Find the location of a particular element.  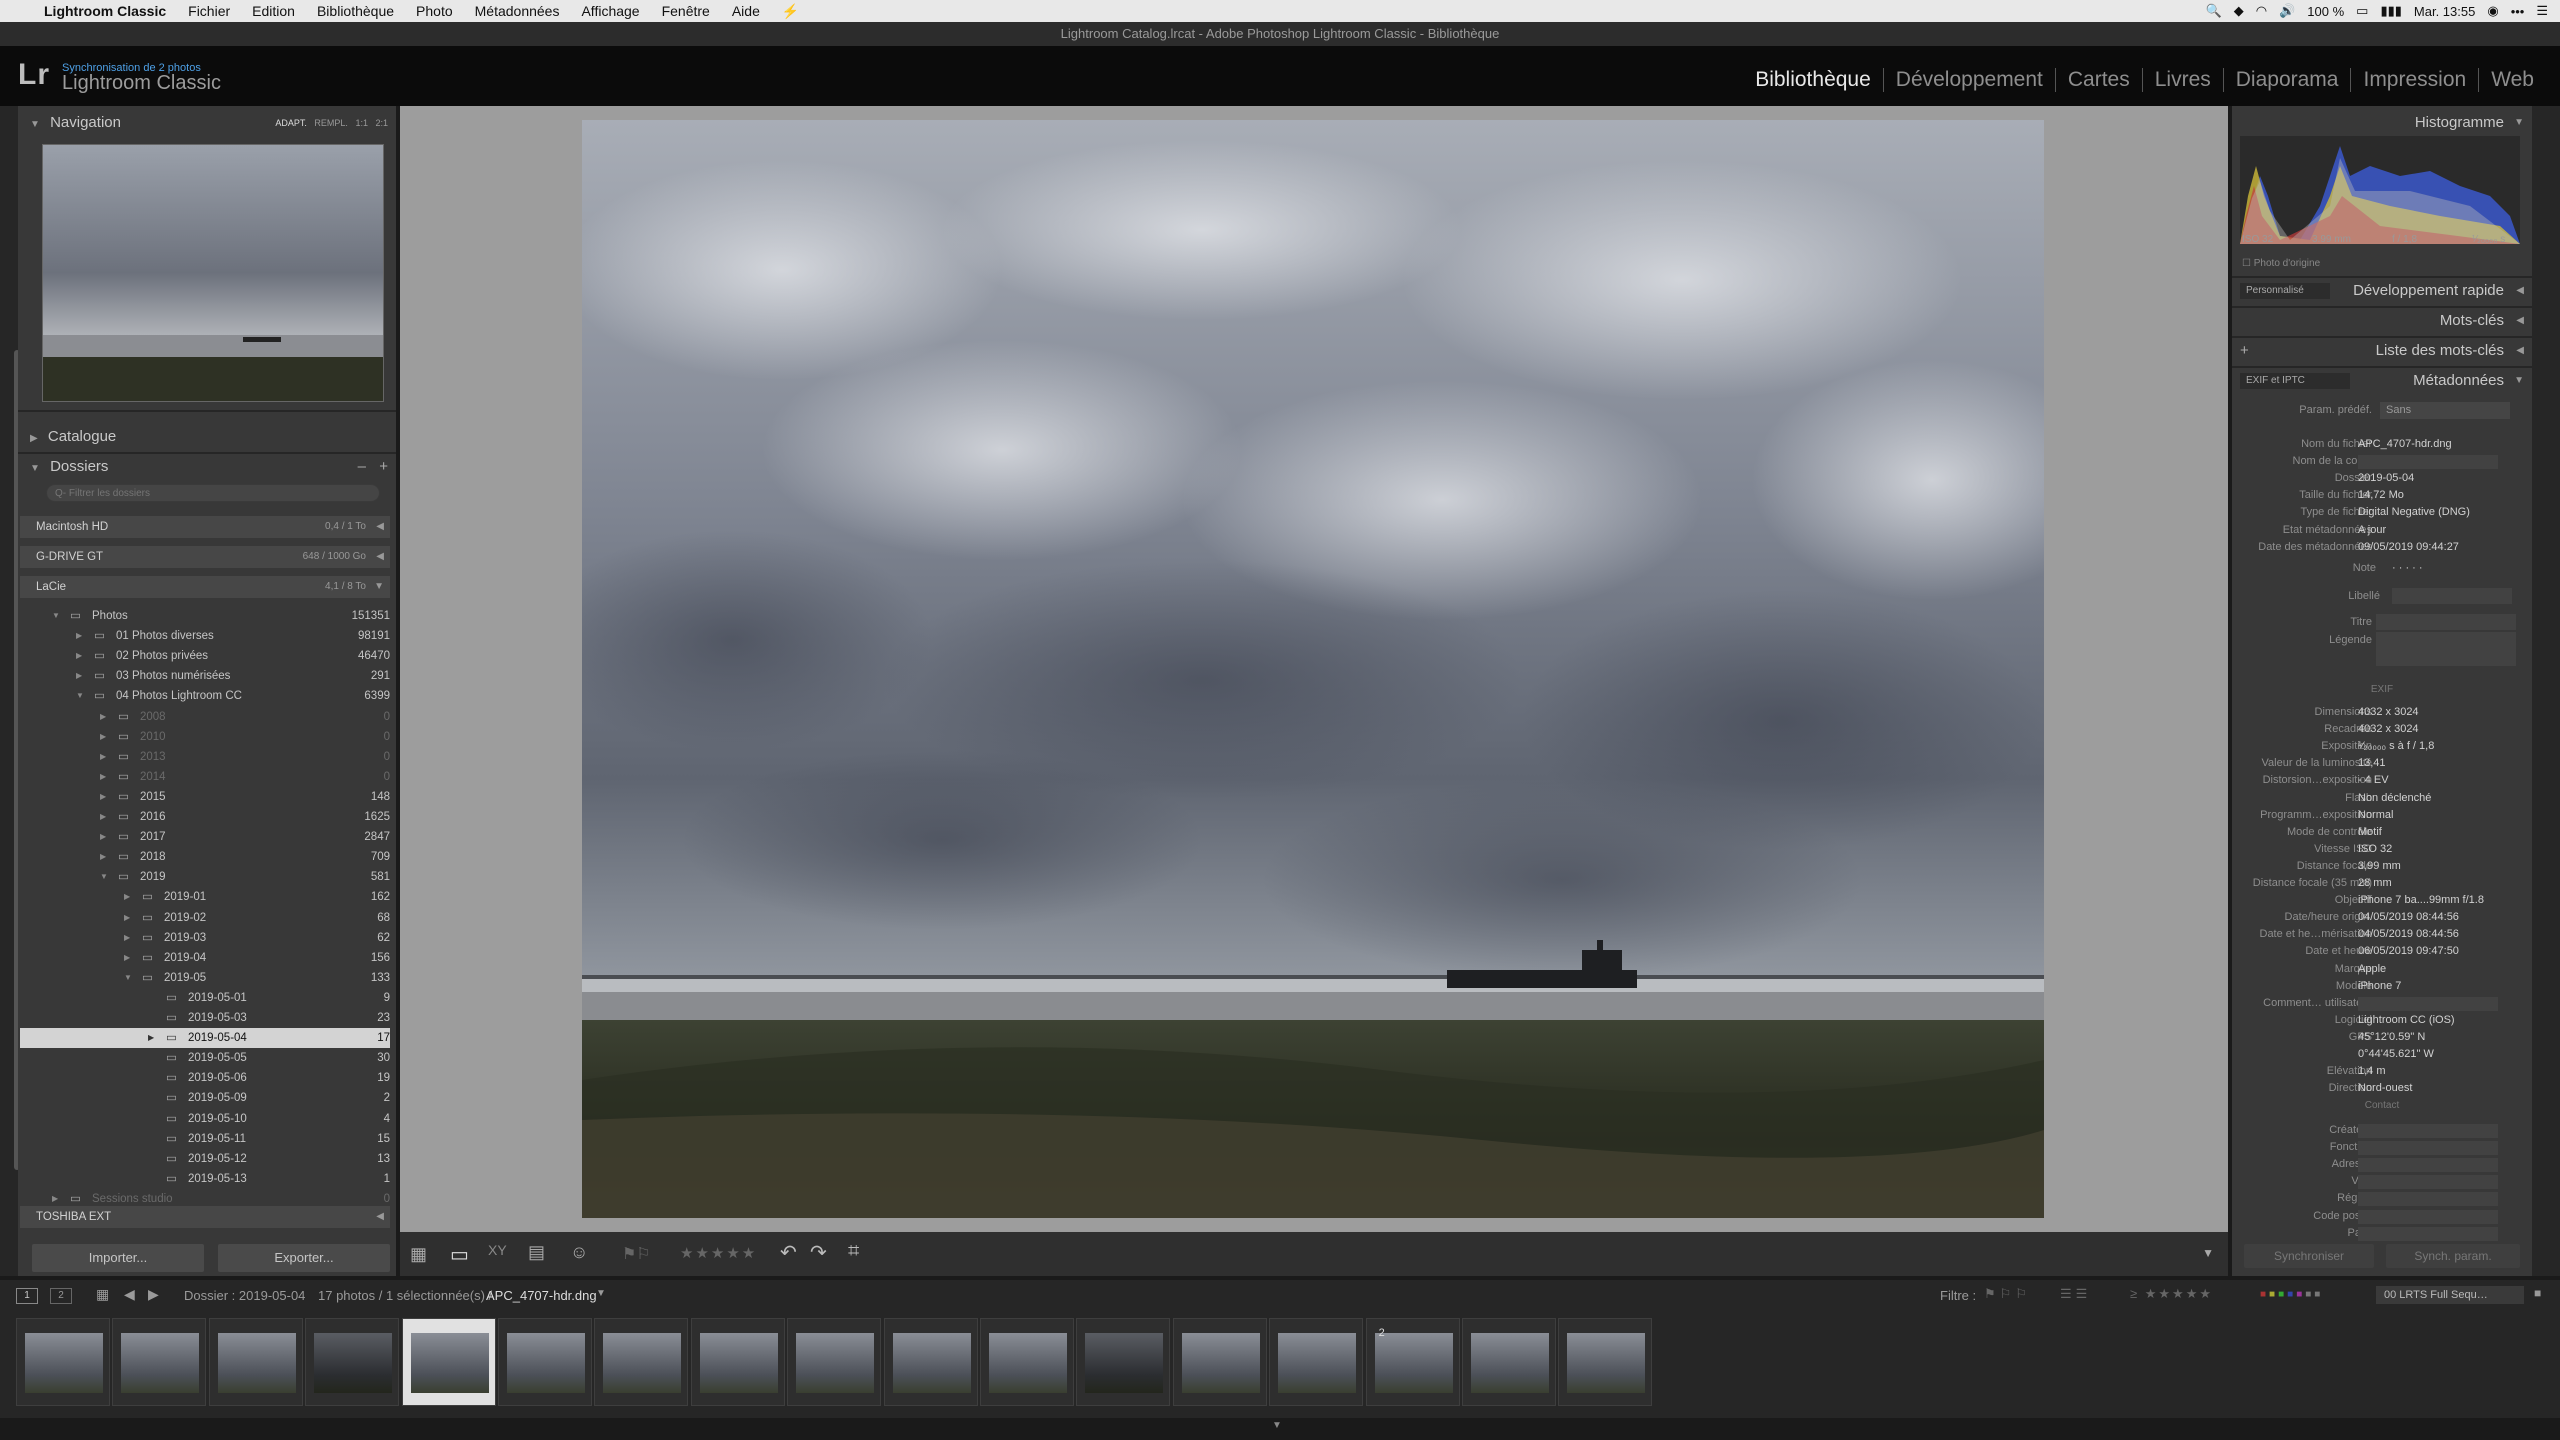

metadata-value: Motif is located at coordinates (2370, 832).